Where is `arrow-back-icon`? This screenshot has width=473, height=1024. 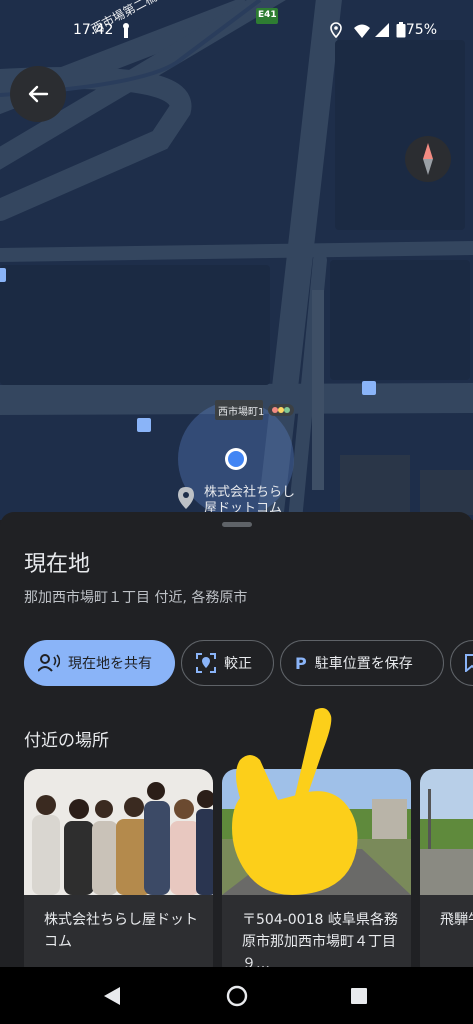 arrow-back-icon is located at coordinates (38, 94).